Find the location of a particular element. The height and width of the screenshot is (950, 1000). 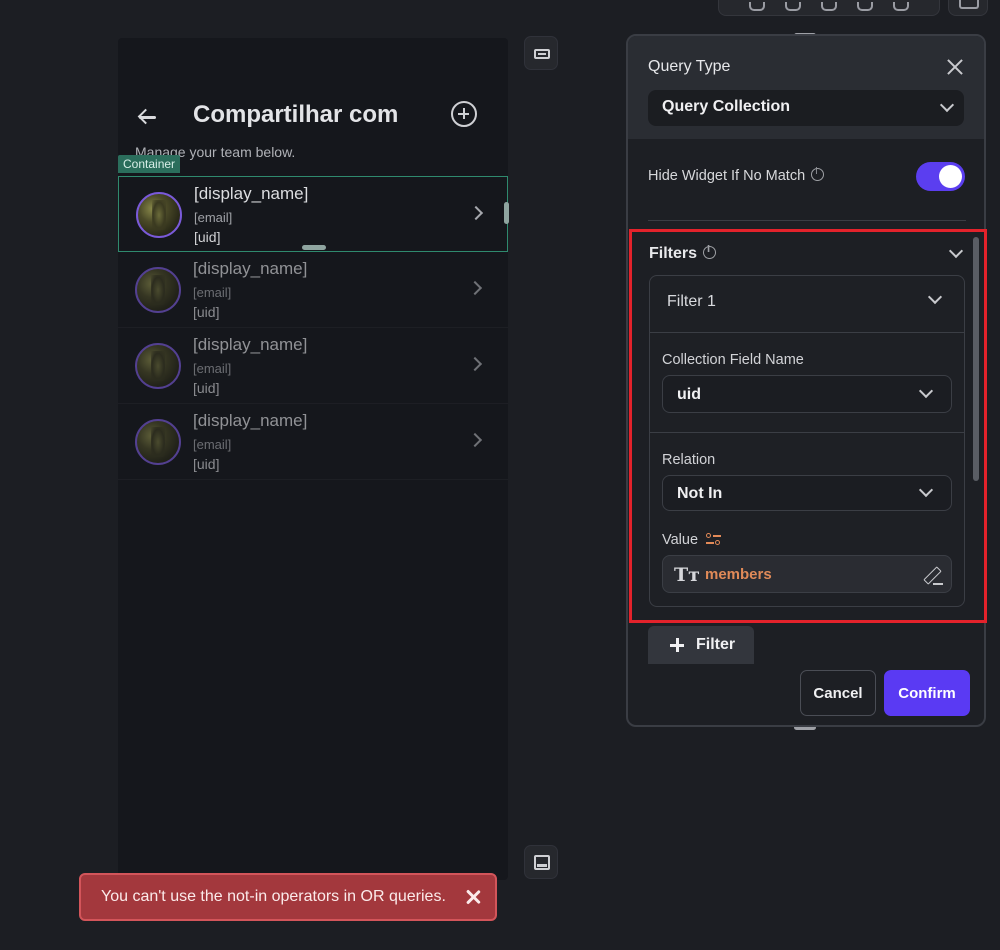

filters-label: Filters is located at coordinates (683, 254).